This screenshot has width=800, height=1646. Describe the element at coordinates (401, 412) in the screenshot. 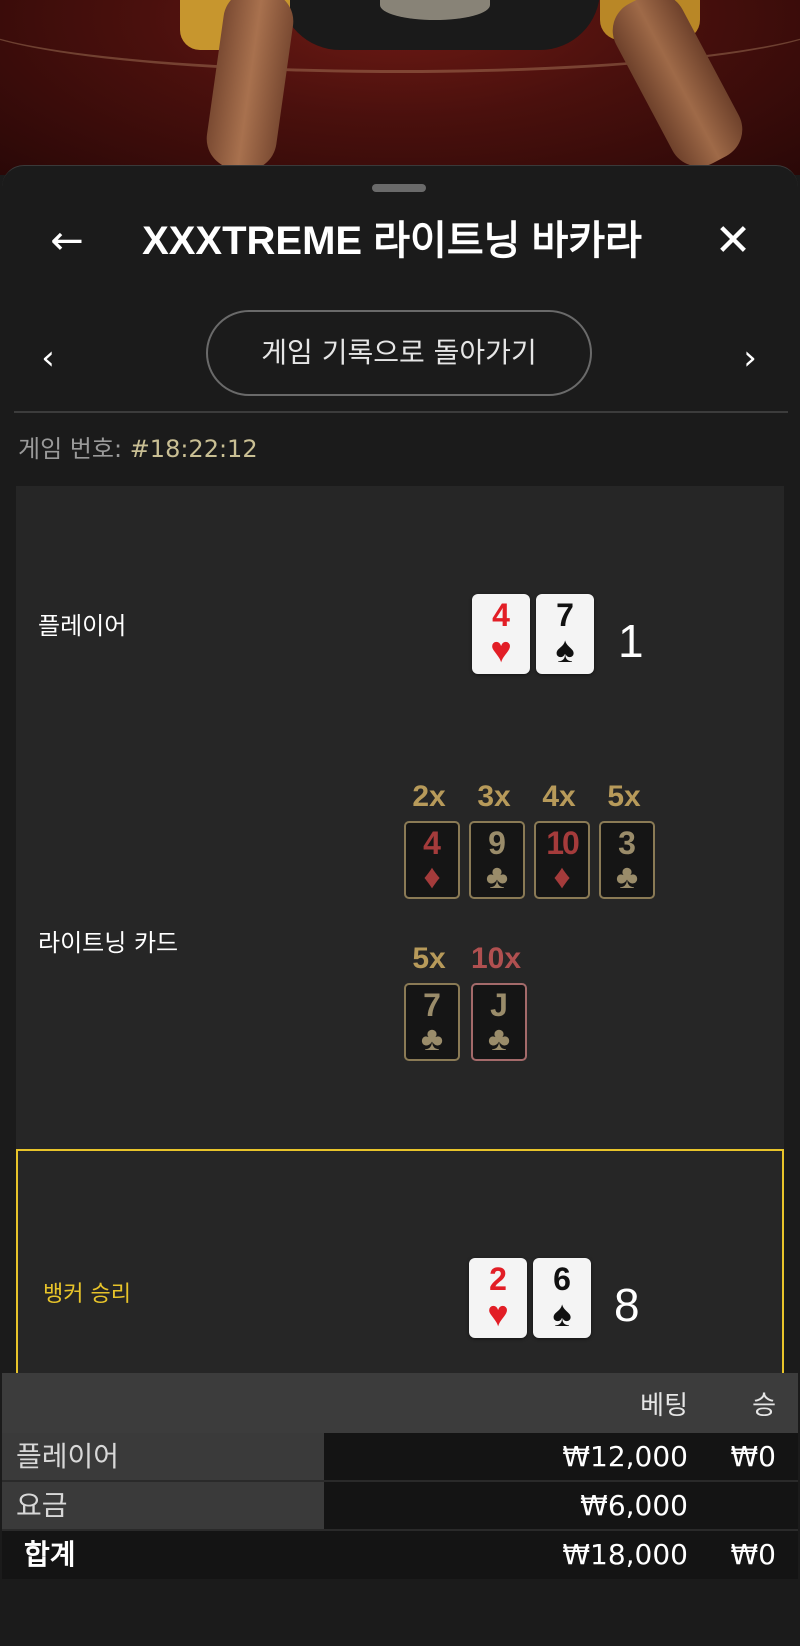

I see `divider` at that location.